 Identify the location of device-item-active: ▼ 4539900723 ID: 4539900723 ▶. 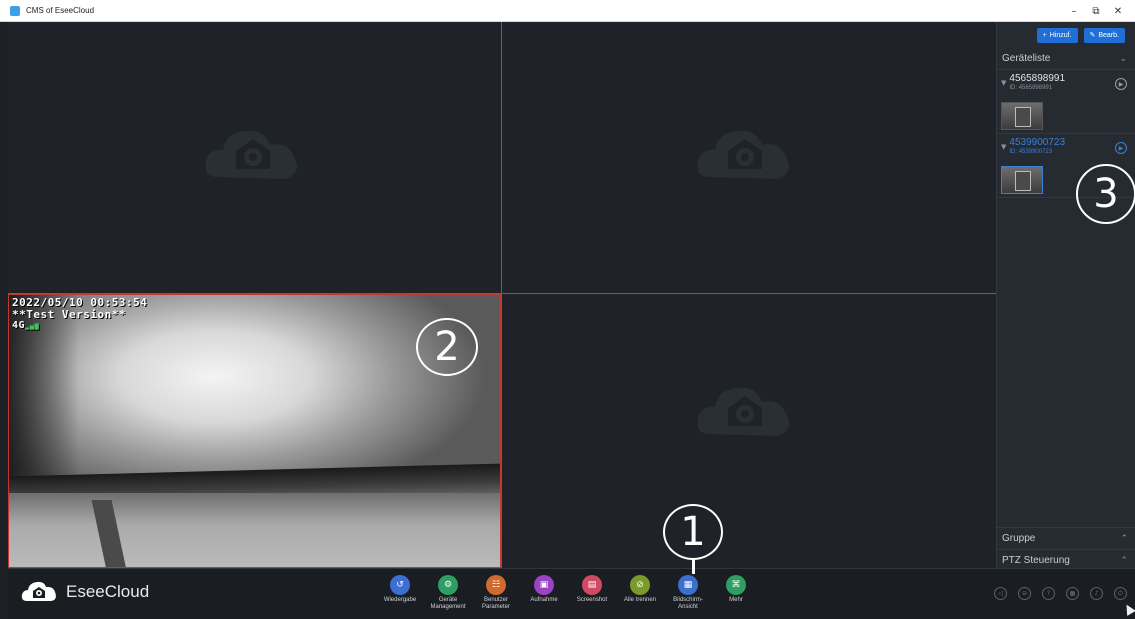
(1066, 148).